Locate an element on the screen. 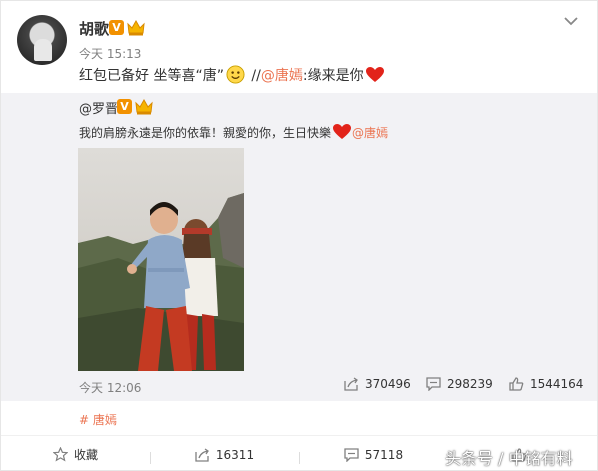 The image size is (598, 471). footer-share-icon is located at coordinates (202, 454).